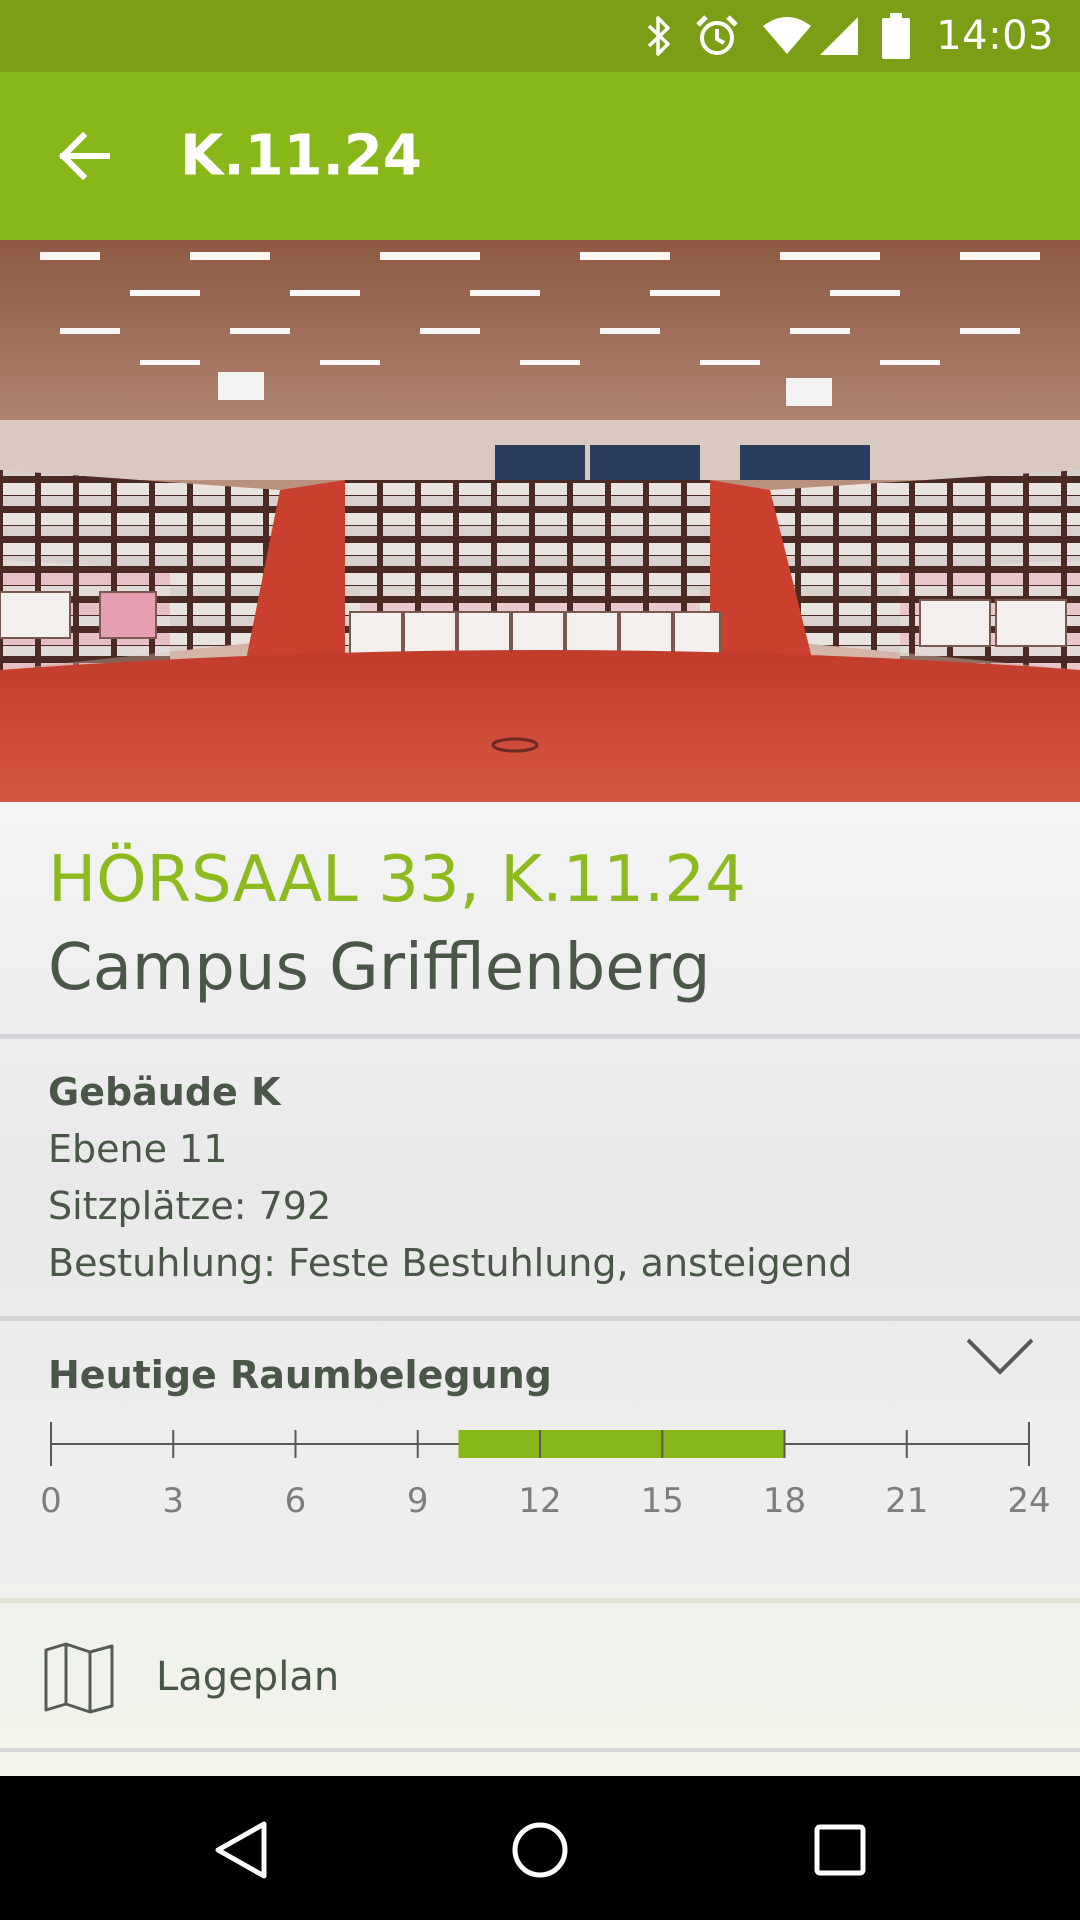 This screenshot has height=1920, width=1080. I want to click on timeline-tick-label: 9, so click(418, 1501).